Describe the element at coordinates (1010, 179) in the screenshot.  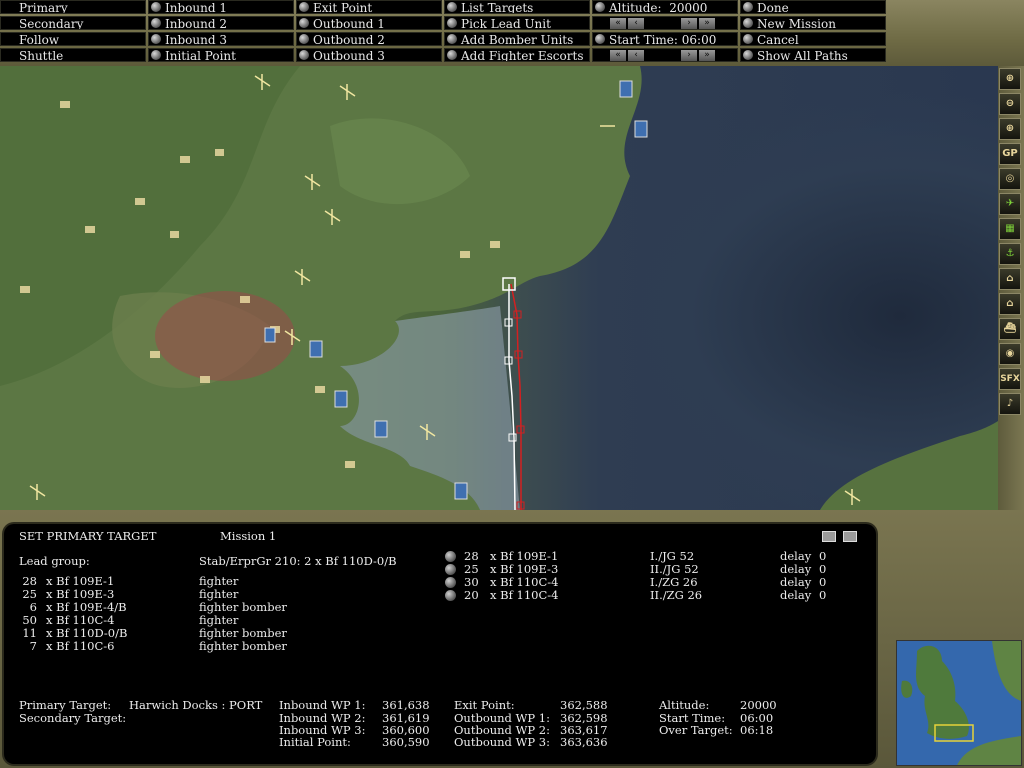
I see `target-icon: ◎` at that location.